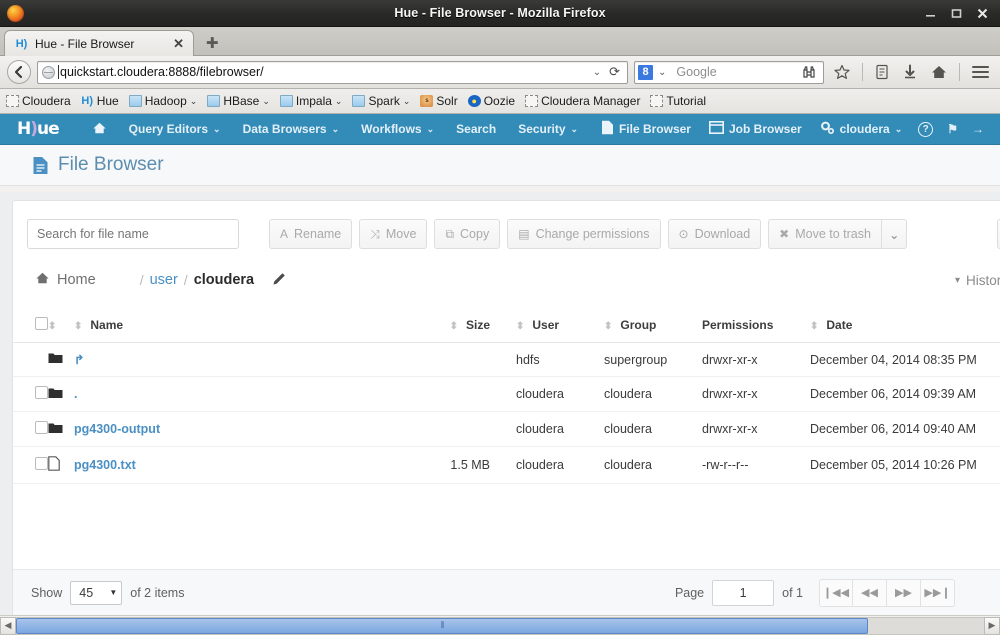 The height and width of the screenshot is (635, 1000). I want to click on search-input, so click(133, 234).